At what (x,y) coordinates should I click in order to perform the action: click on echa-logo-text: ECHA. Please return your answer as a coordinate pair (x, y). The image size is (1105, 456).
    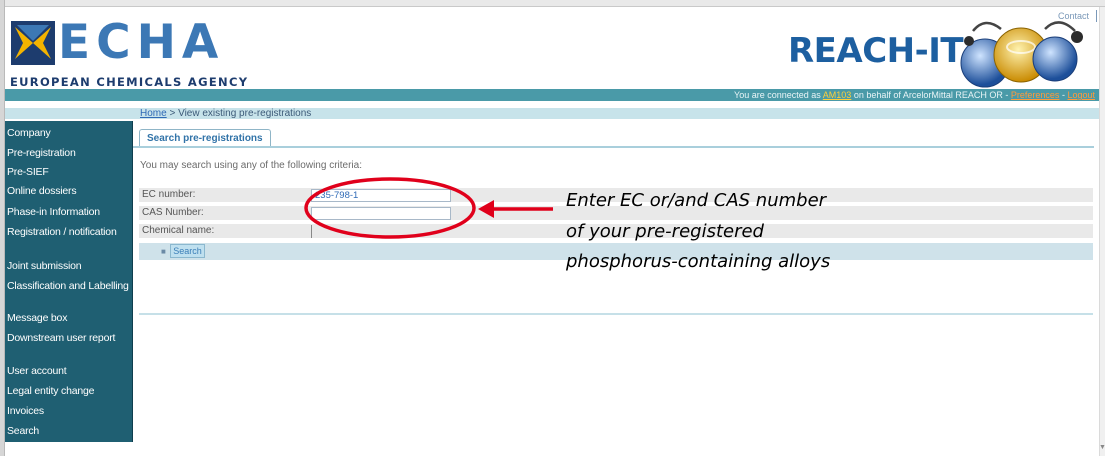
    Looking at the image, I should click on (141, 42).